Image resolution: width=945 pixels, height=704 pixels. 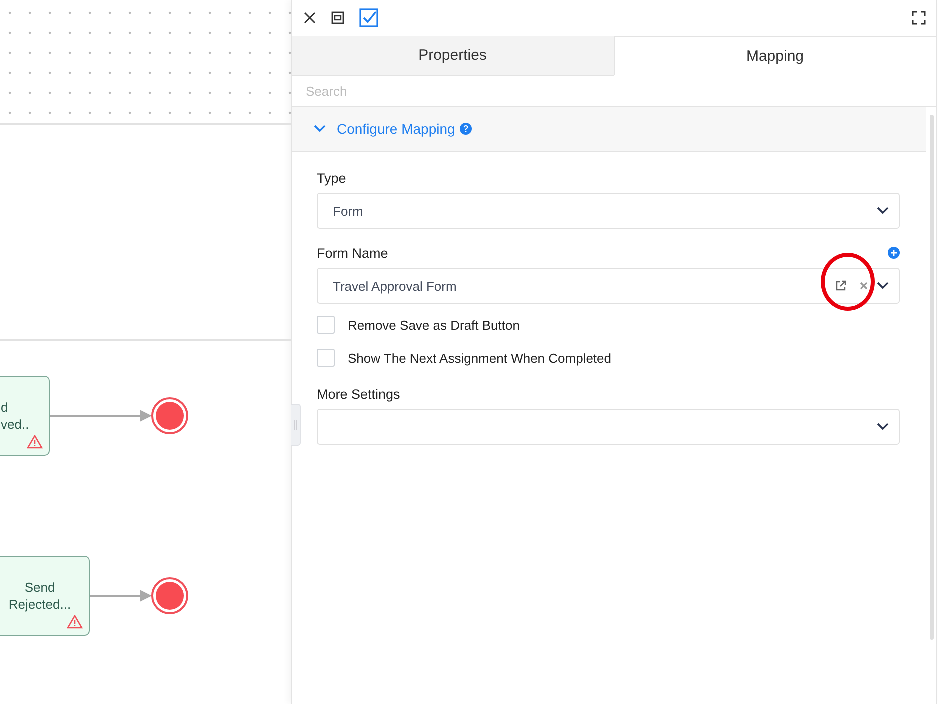 What do you see at coordinates (894, 253) in the screenshot?
I see `add-icon` at bounding box center [894, 253].